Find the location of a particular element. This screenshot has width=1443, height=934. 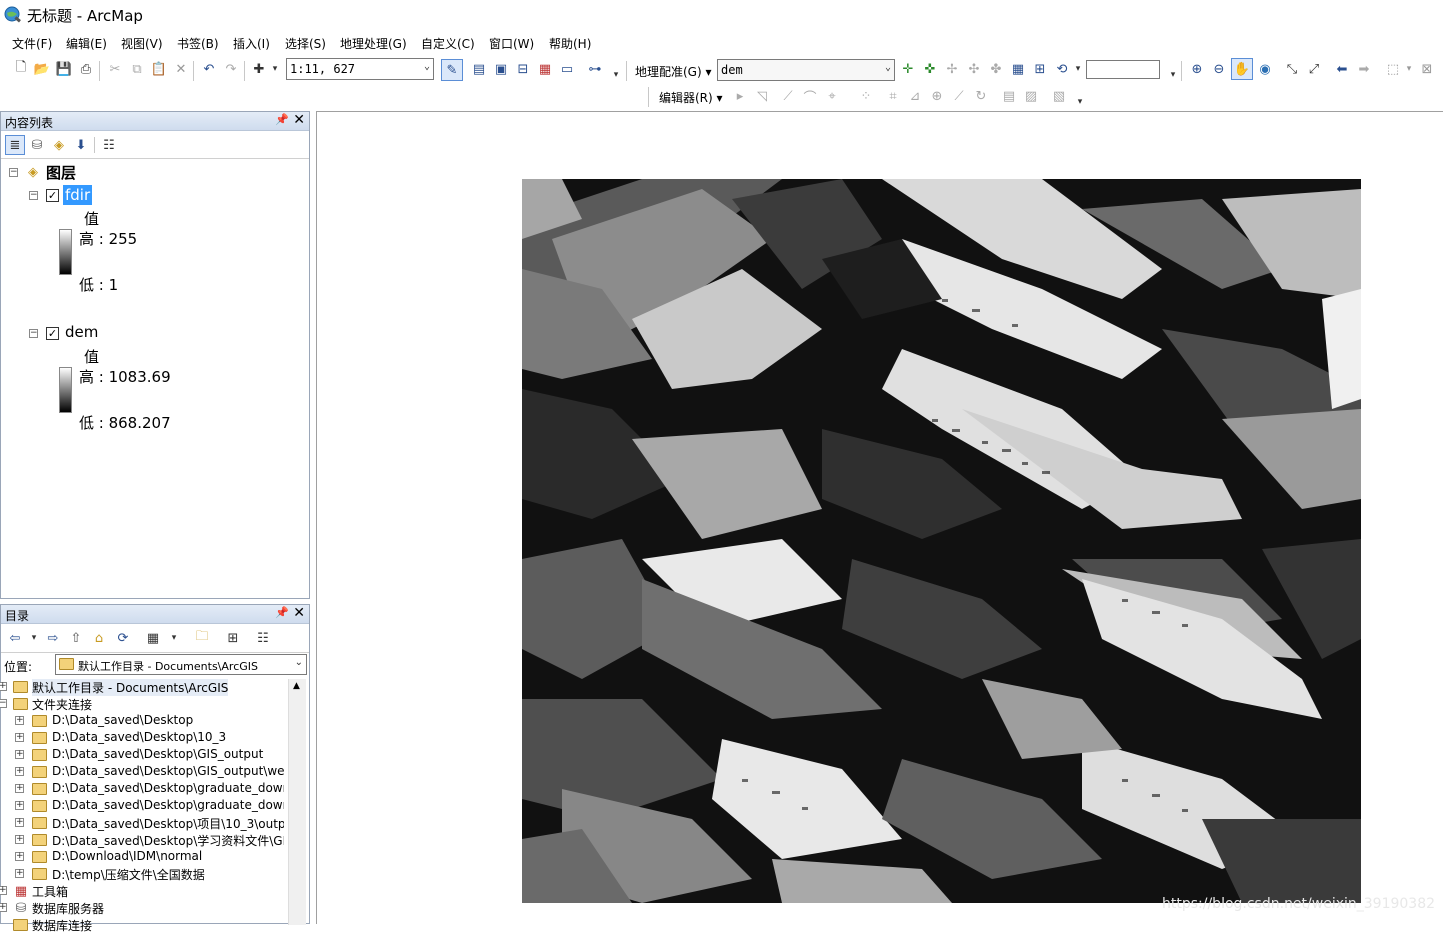

tree-item: 数据库连接 is located at coordinates (62, 925).